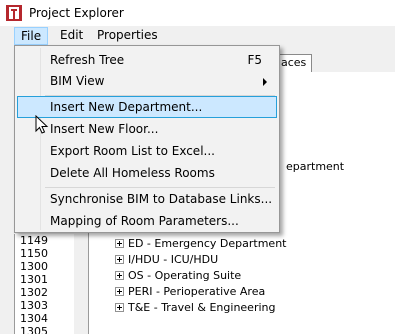 The width and height of the screenshot is (395, 334). I want to click on project-explorer-app-icon, so click(14, 13).